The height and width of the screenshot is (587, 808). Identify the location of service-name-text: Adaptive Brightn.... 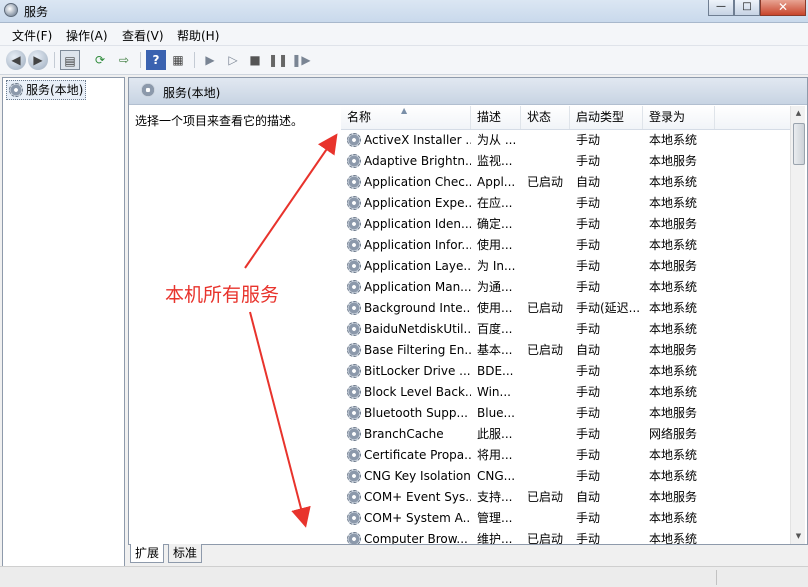
(417, 161).